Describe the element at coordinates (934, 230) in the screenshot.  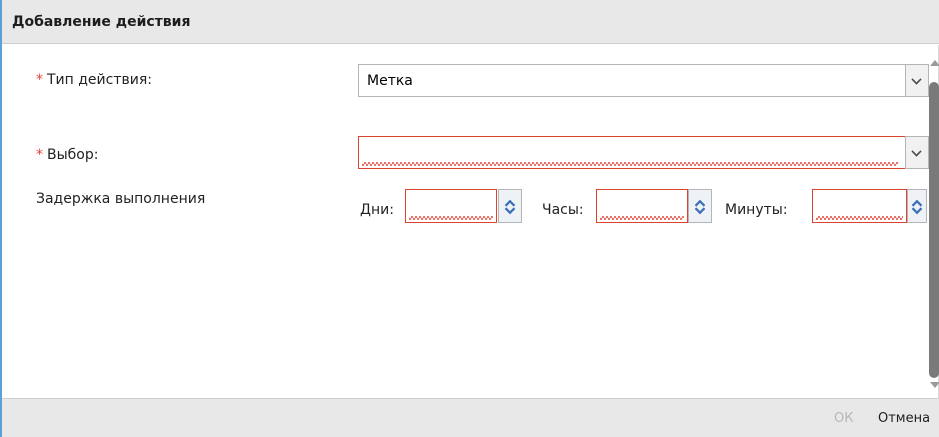
I see `scrollbar-thumb` at that location.